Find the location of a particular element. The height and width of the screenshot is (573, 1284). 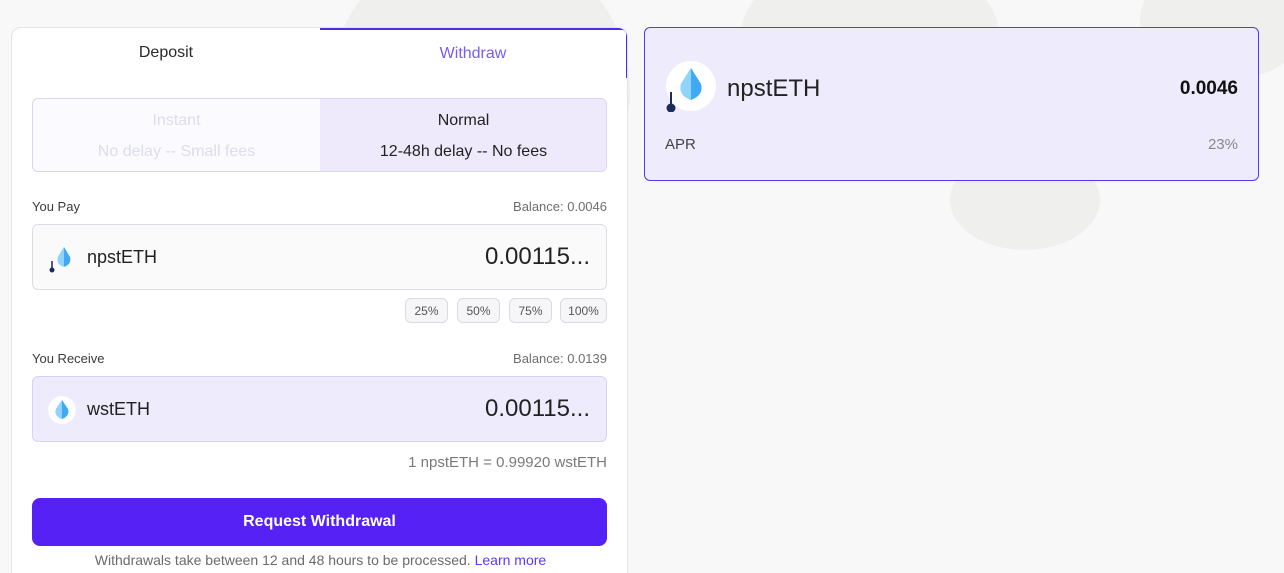

receive-amount-input is located at coordinates (460, 409).